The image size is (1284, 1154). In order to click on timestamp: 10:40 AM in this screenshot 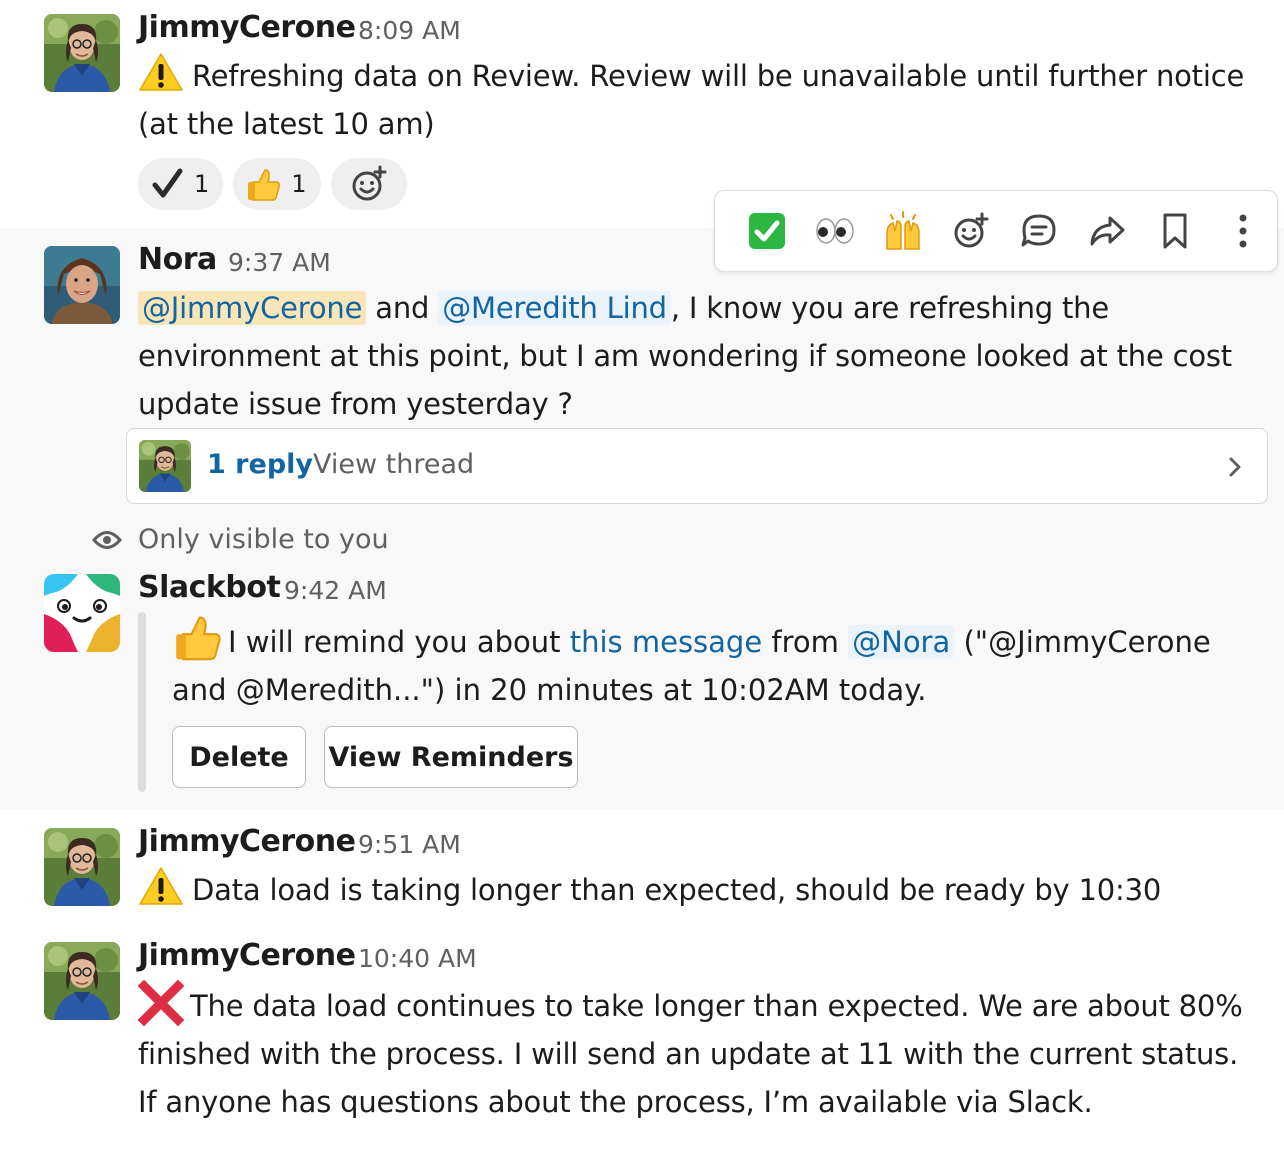, I will do `click(417, 958)`.